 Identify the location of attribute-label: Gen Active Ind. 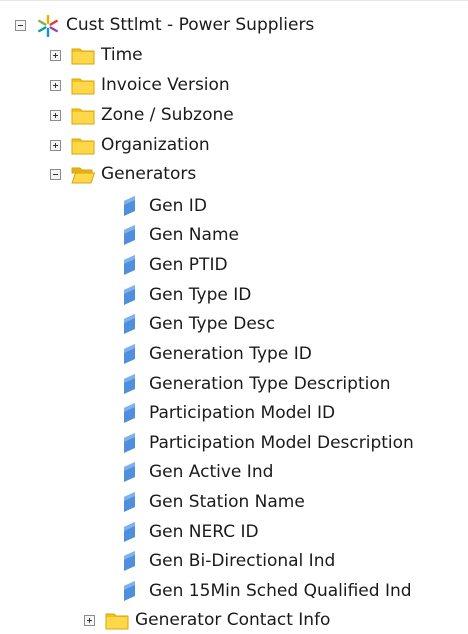
(211, 472).